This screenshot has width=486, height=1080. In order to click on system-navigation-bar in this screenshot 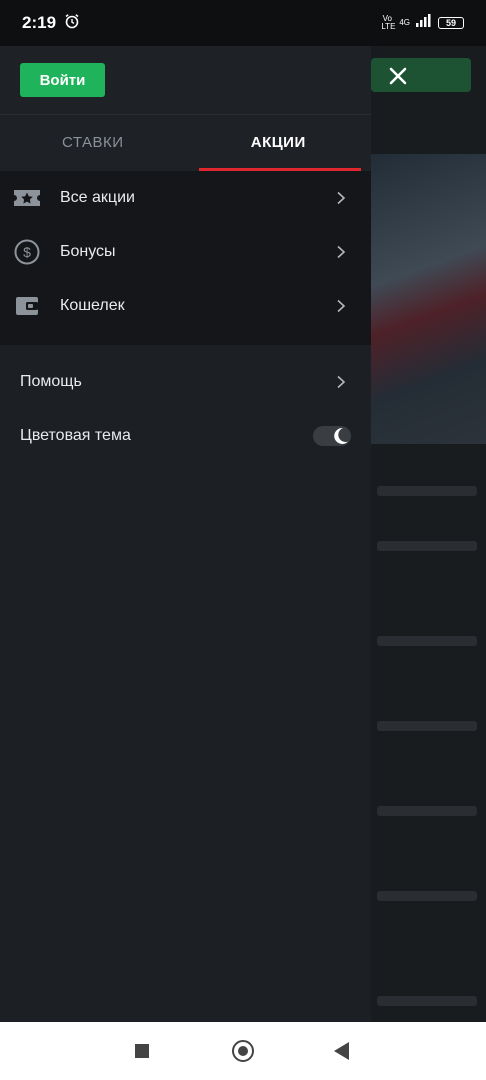, I will do `click(243, 1051)`.